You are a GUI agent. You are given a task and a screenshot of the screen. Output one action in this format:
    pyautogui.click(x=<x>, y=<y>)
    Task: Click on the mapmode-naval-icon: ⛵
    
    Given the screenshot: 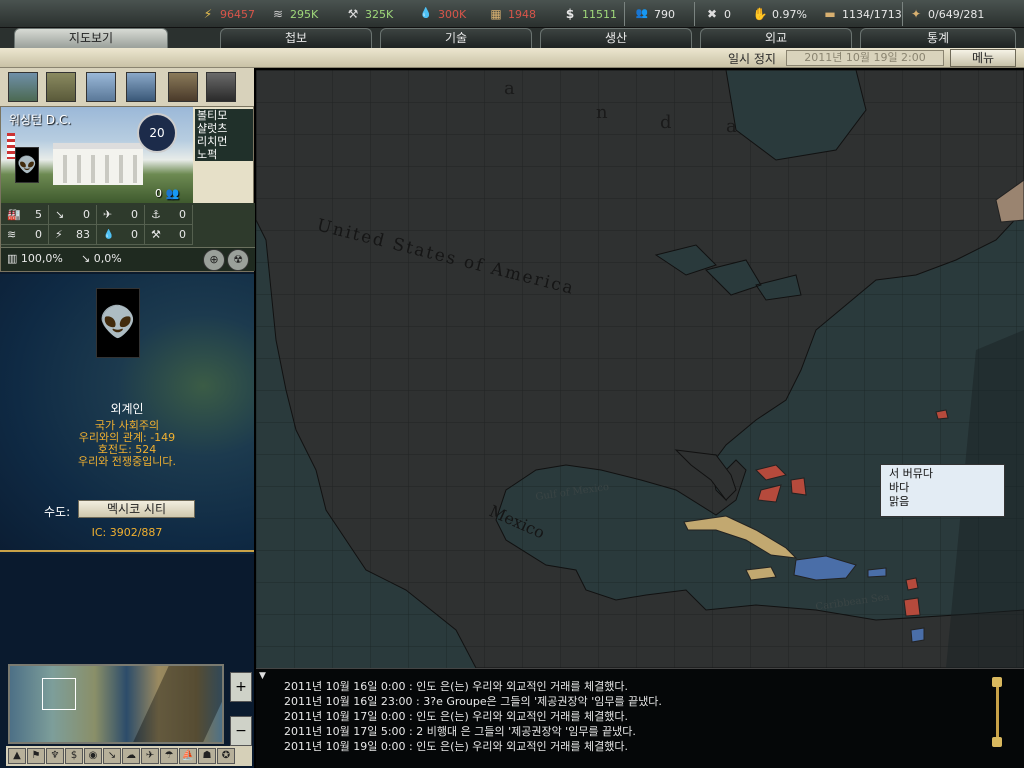 What is the action you would take?
    pyautogui.click(x=188, y=756)
    